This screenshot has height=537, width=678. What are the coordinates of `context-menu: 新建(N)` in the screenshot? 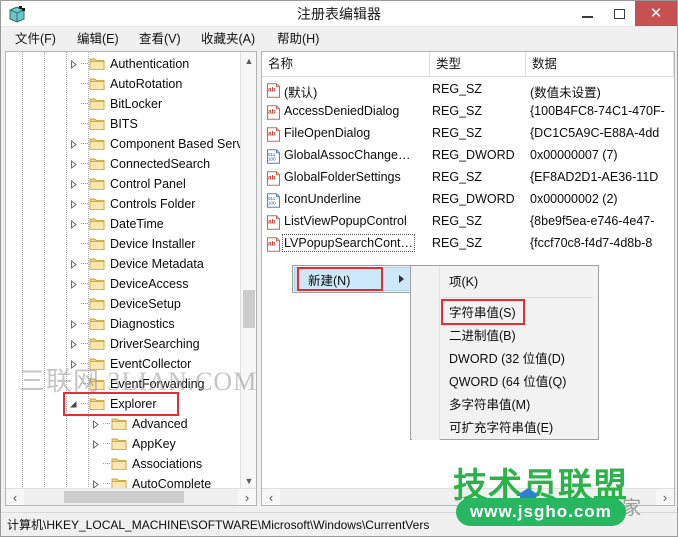 It's located at (353, 279).